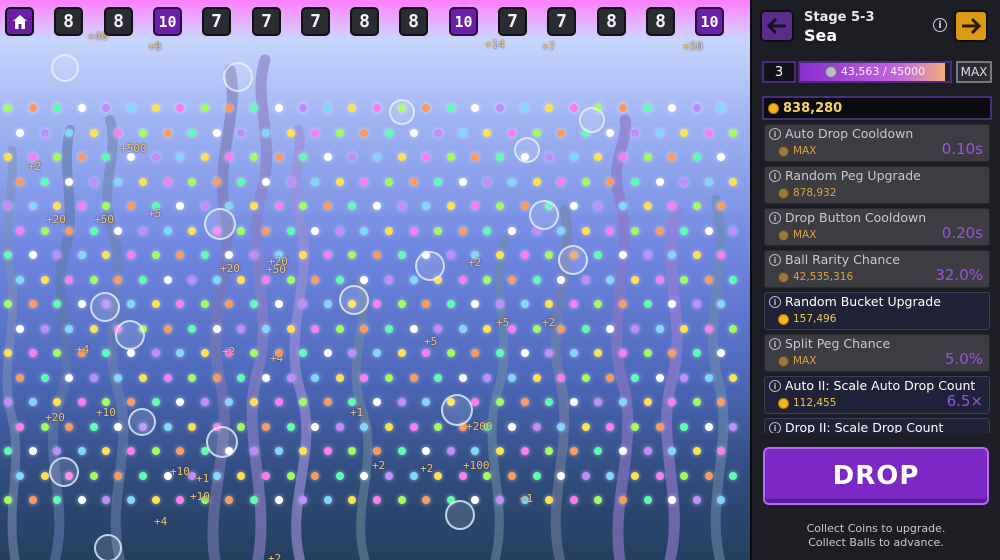  I want to click on floating-score: +7, so click(549, 46).